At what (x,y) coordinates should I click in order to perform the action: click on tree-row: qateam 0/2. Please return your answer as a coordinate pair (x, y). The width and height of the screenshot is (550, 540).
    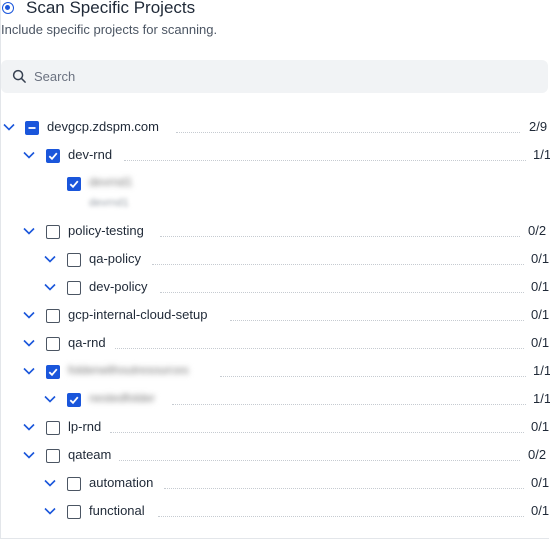
    Looking at the image, I should click on (275, 456).